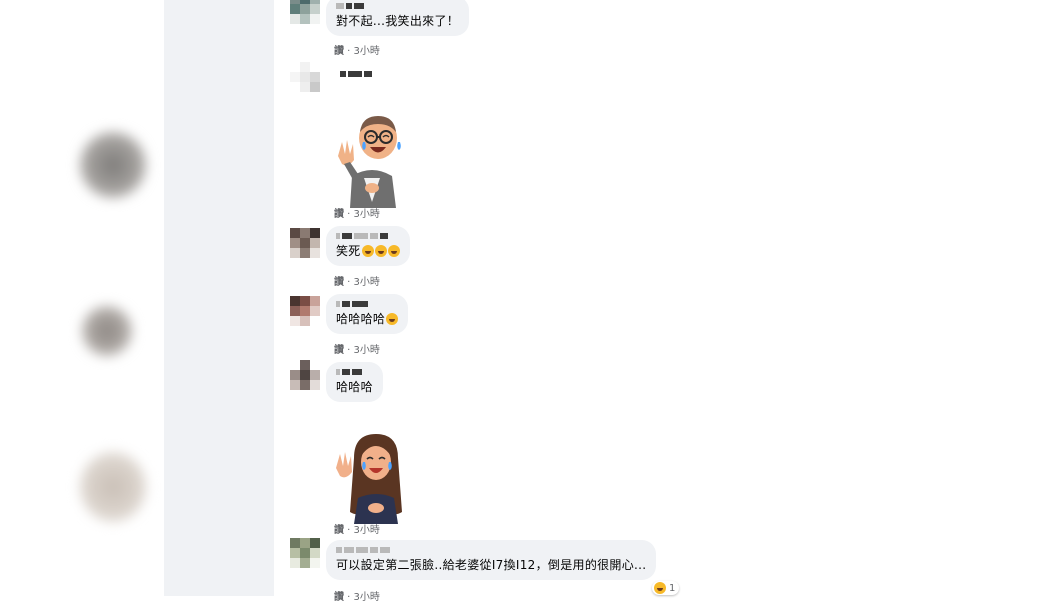 Image resolution: width=1060 pixels, height=603 pixels. I want to click on comment-text: 哈哈哈, so click(354, 387).